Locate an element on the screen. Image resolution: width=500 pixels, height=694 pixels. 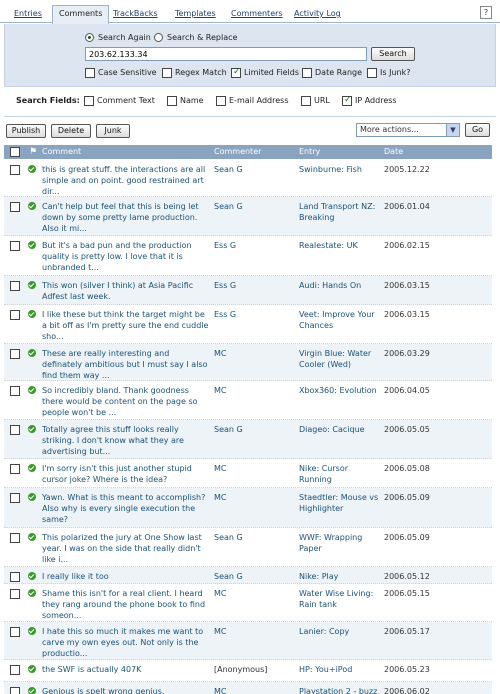
comment-text-checkbox is located at coordinates (89, 101).